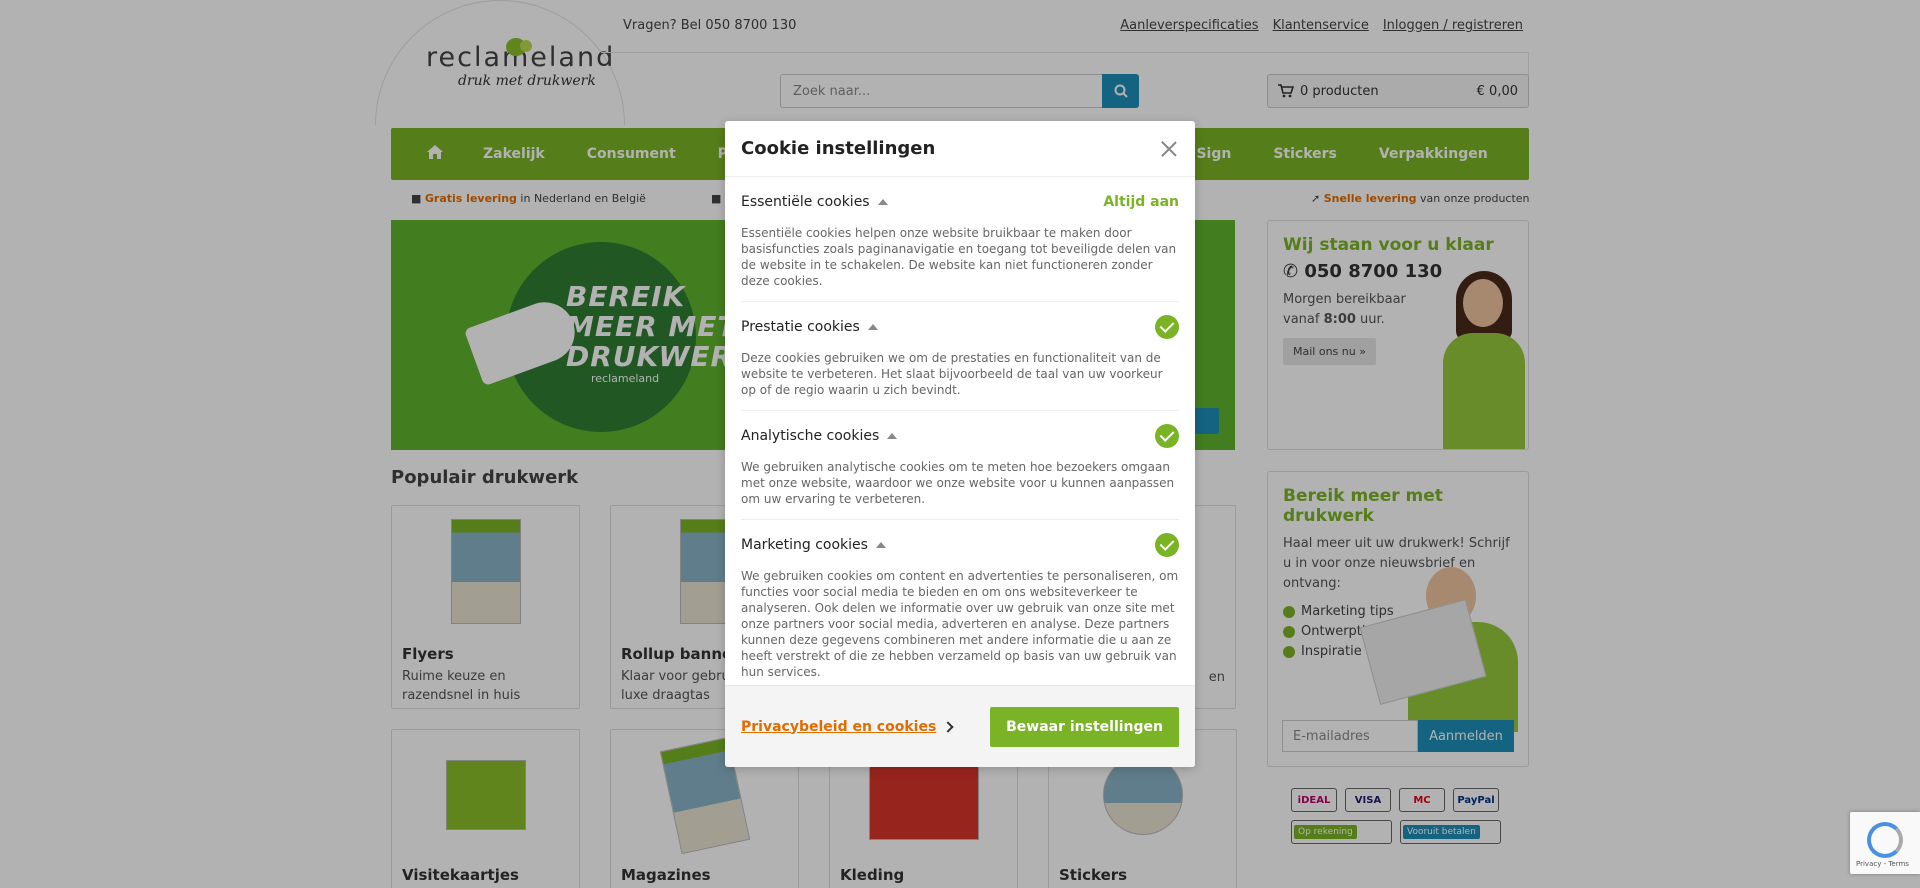 The height and width of the screenshot is (888, 1920). I want to click on dialog-header: Cookie instellingen, so click(960, 149).